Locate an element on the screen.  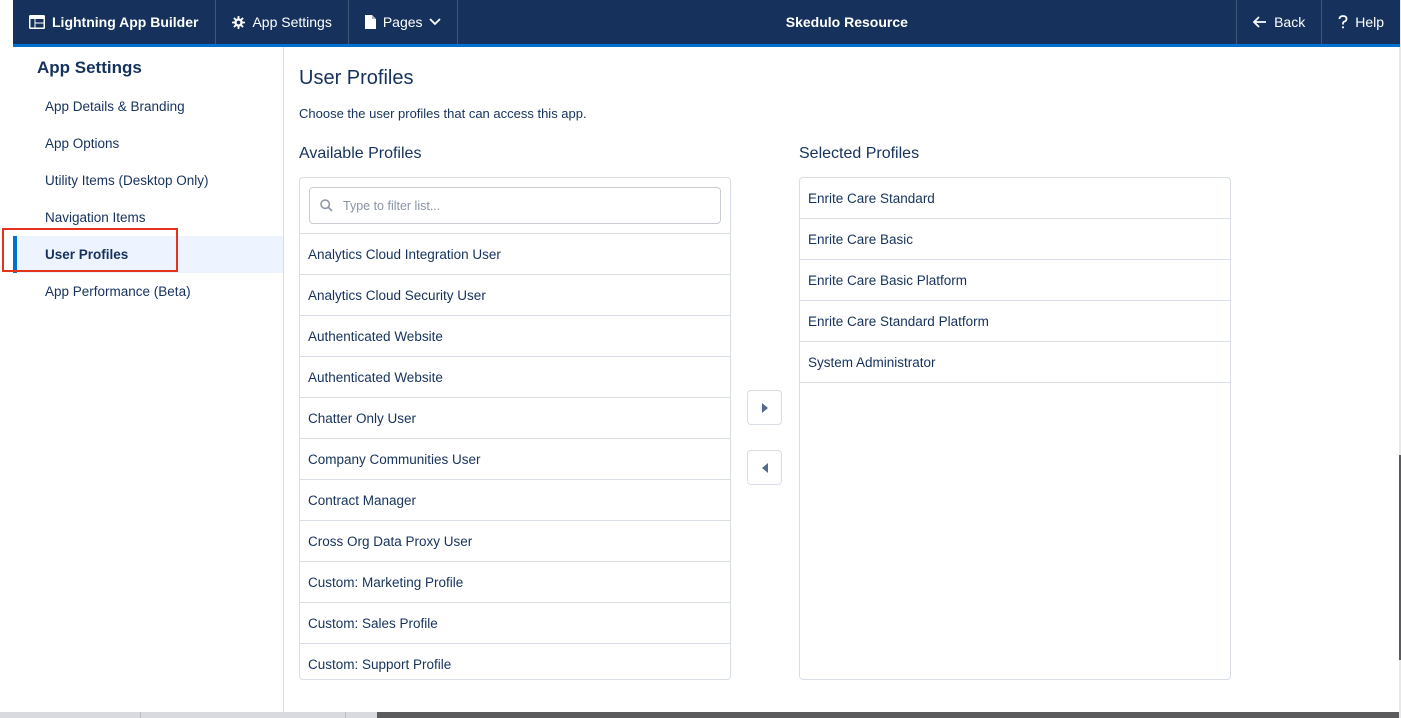
back-button: Back is located at coordinates (1278, 22).